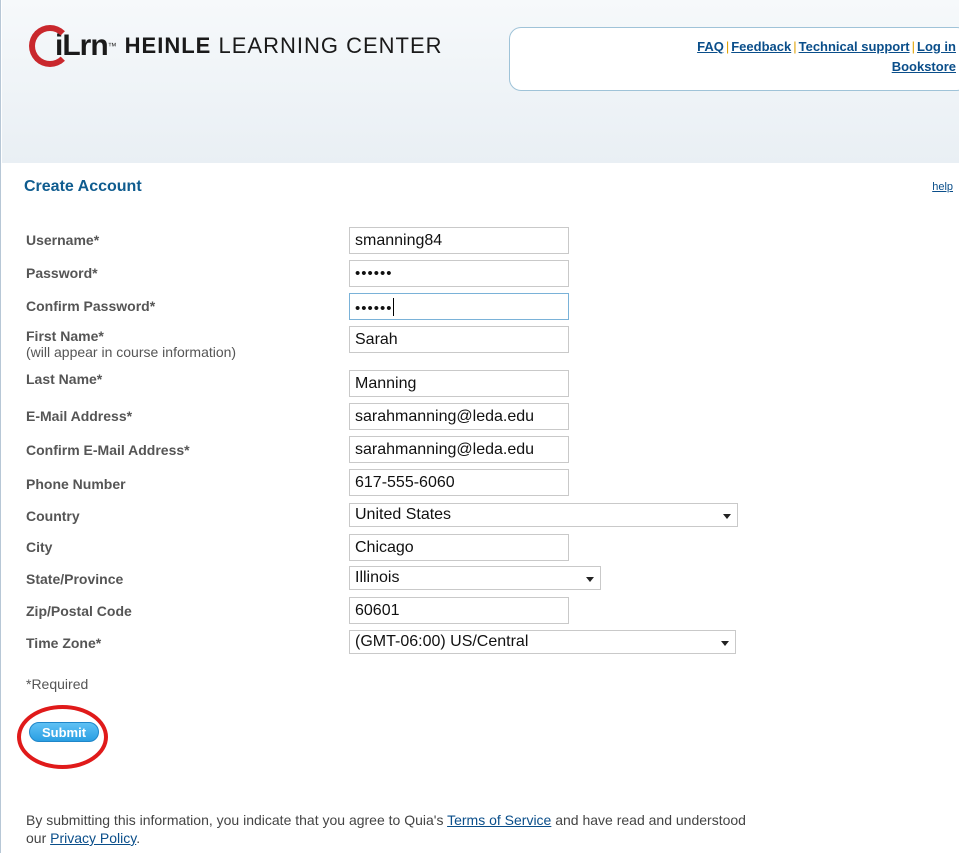 Image resolution: width=959 pixels, height=853 pixels. What do you see at coordinates (710, 46) in the screenshot?
I see `faq-link: FAQ` at bounding box center [710, 46].